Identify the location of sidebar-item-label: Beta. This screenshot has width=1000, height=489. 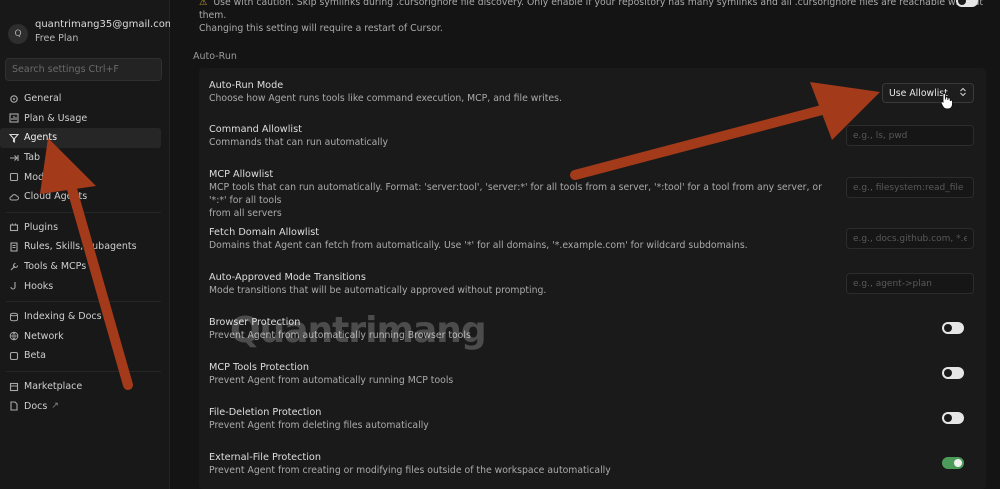
(35, 356).